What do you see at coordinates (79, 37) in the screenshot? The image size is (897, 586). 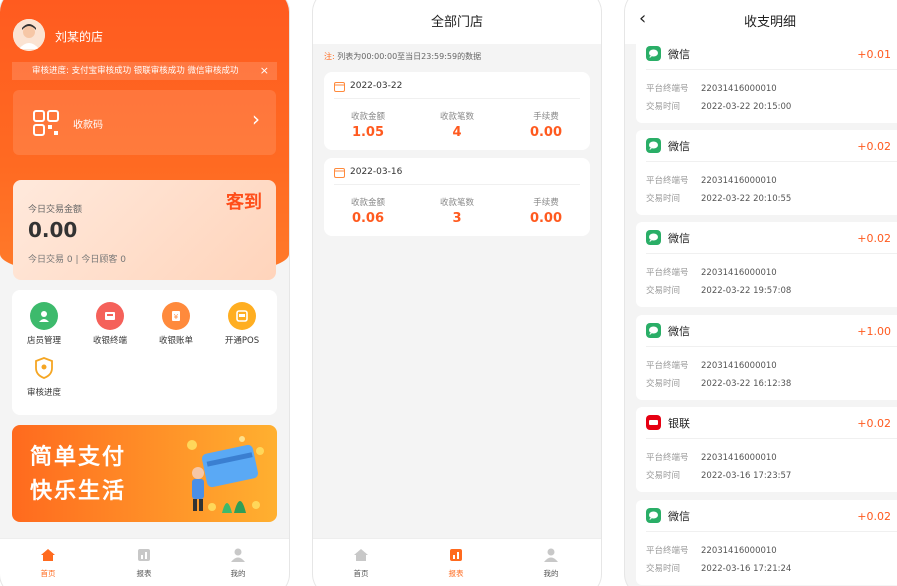 I see `store-name: 刘某的店` at bounding box center [79, 37].